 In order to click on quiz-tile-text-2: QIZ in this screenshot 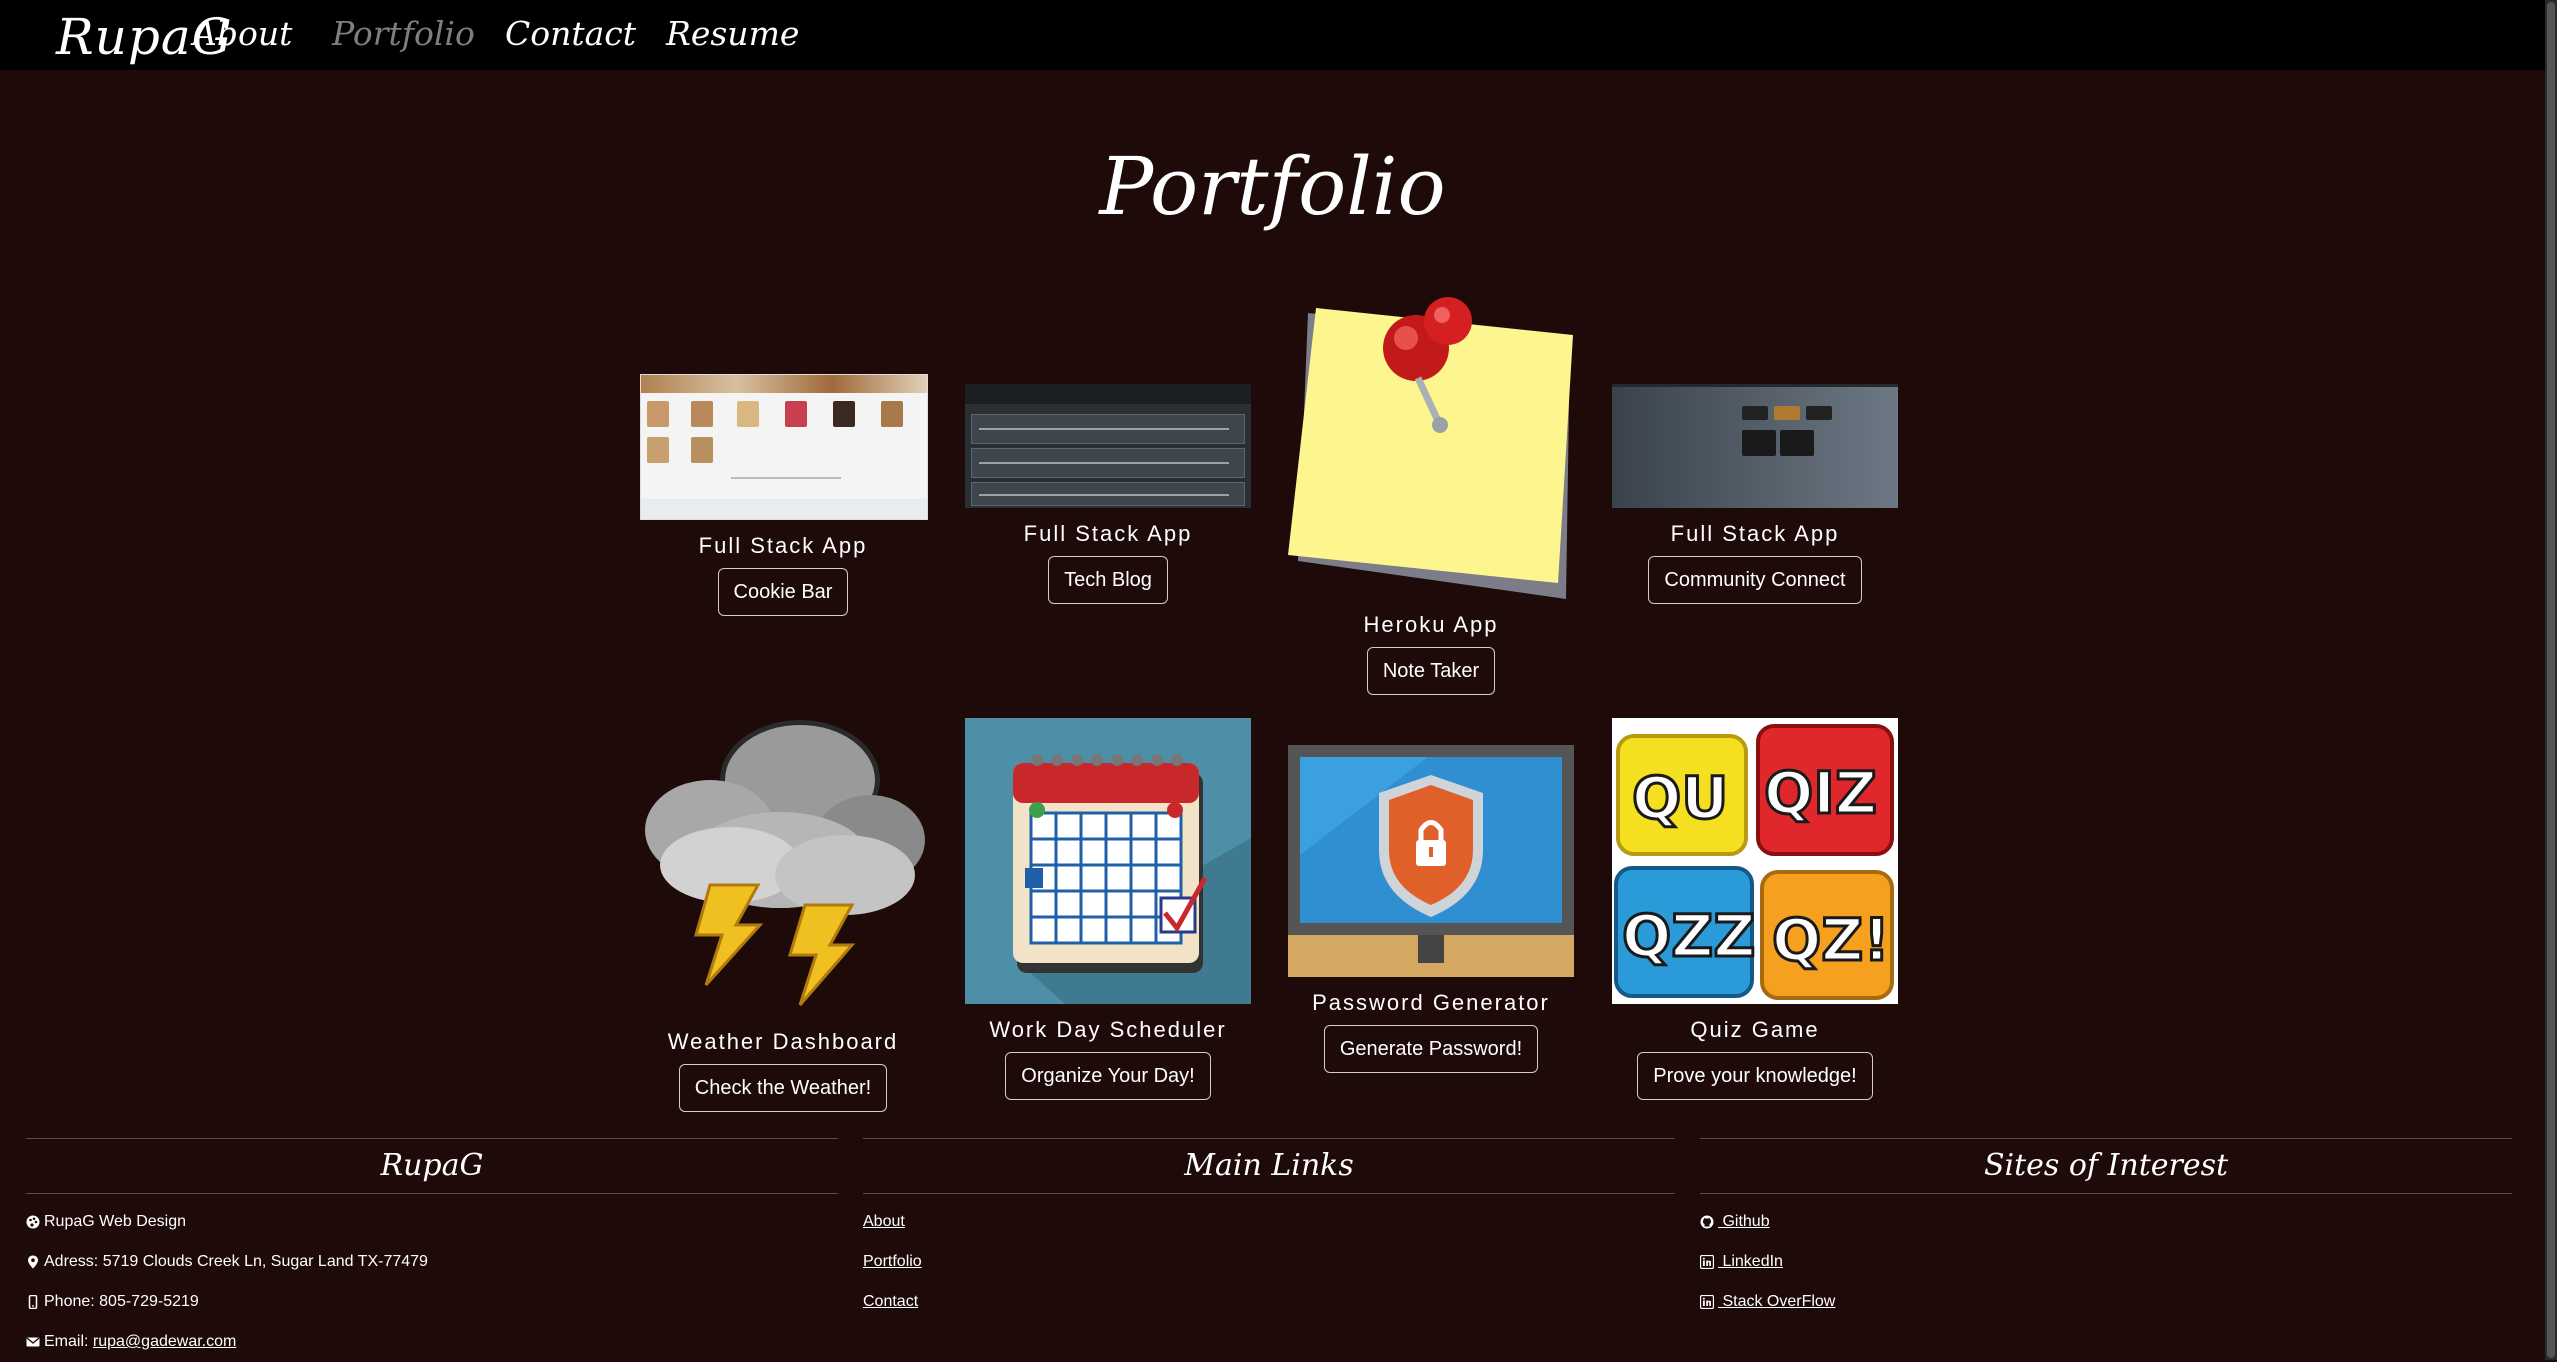, I will do `click(1820, 793)`.